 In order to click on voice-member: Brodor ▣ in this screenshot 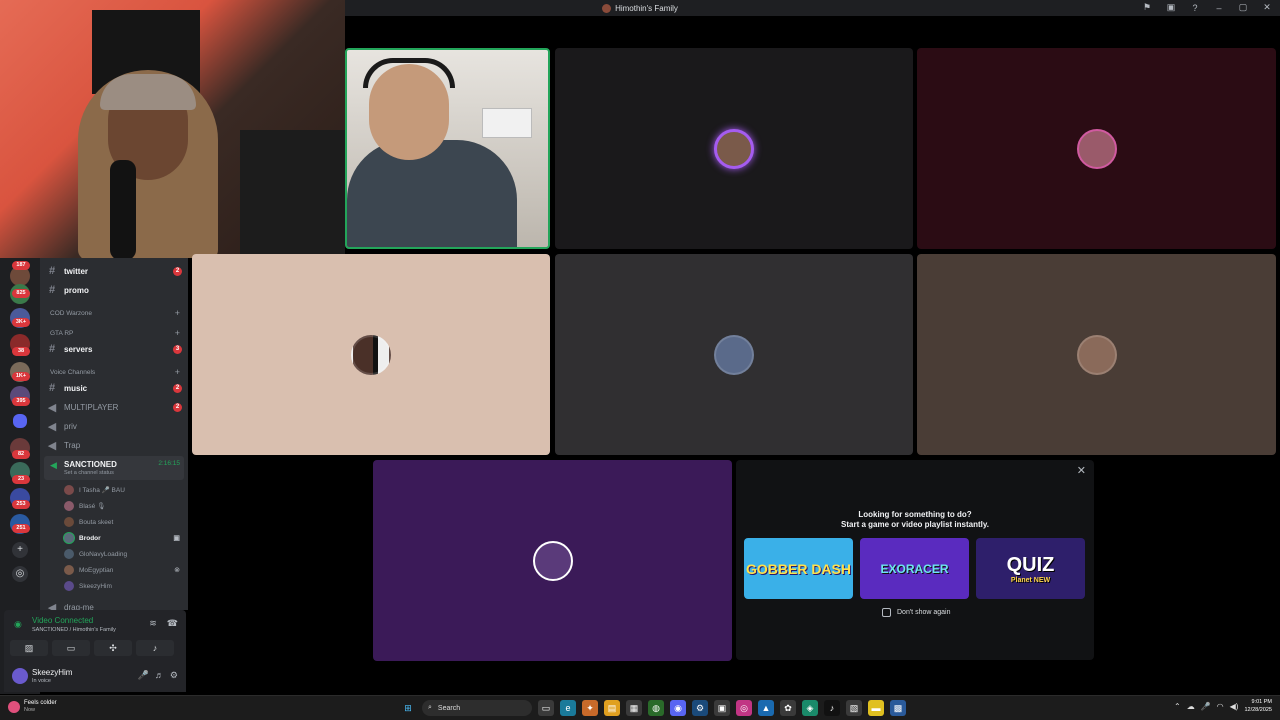, I will do `click(122, 538)`.